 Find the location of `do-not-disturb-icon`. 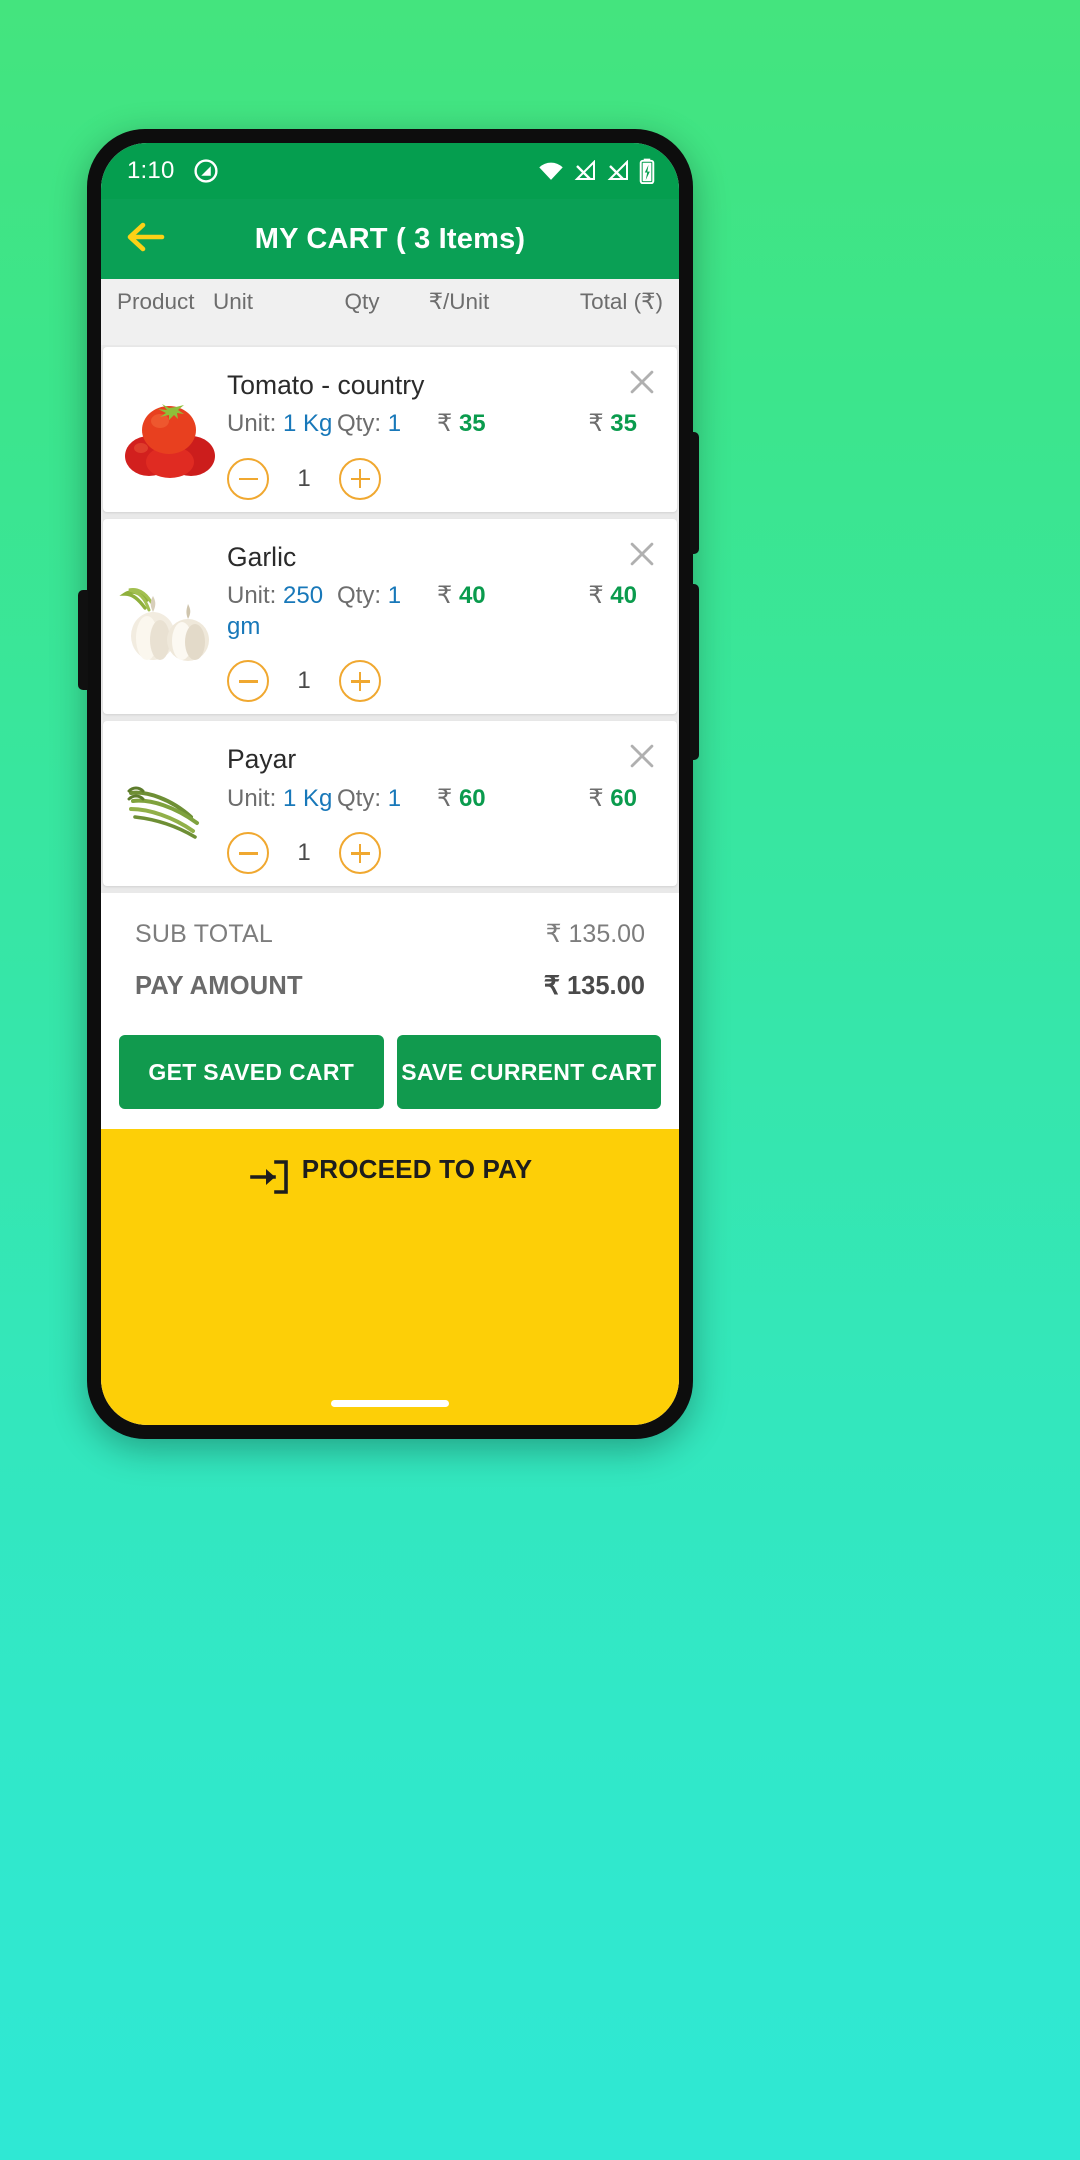

do-not-disturb-icon is located at coordinates (206, 171).